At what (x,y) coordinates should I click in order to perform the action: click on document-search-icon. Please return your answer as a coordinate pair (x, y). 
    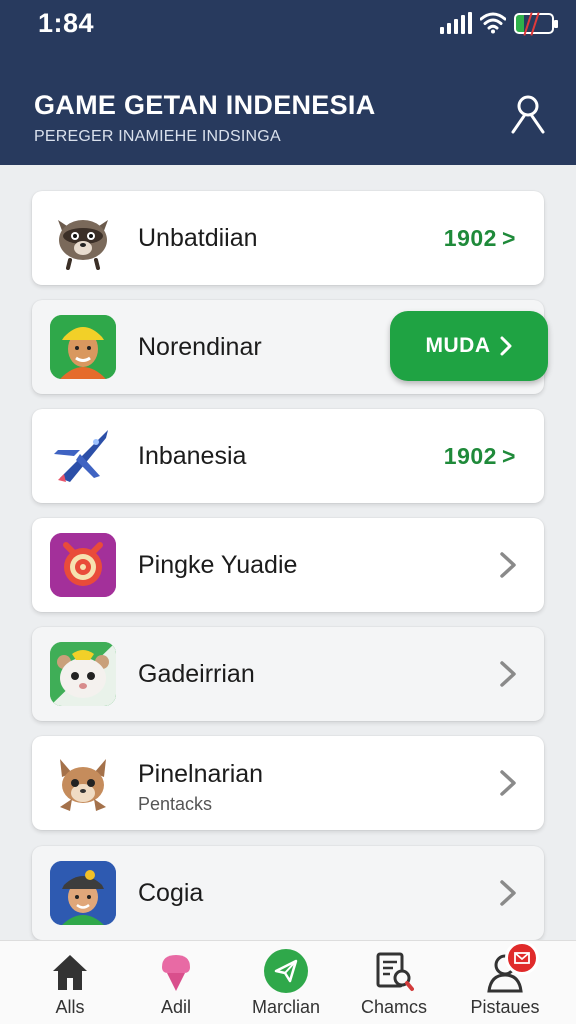
    Looking at the image, I should click on (395, 971).